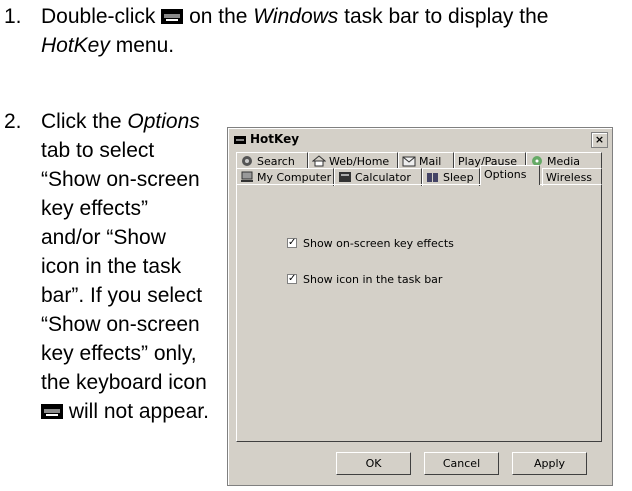 The image size is (632, 491). Describe the element at coordinates (145, 45) in the screenshot. I see `step-text: menu.` at that location.